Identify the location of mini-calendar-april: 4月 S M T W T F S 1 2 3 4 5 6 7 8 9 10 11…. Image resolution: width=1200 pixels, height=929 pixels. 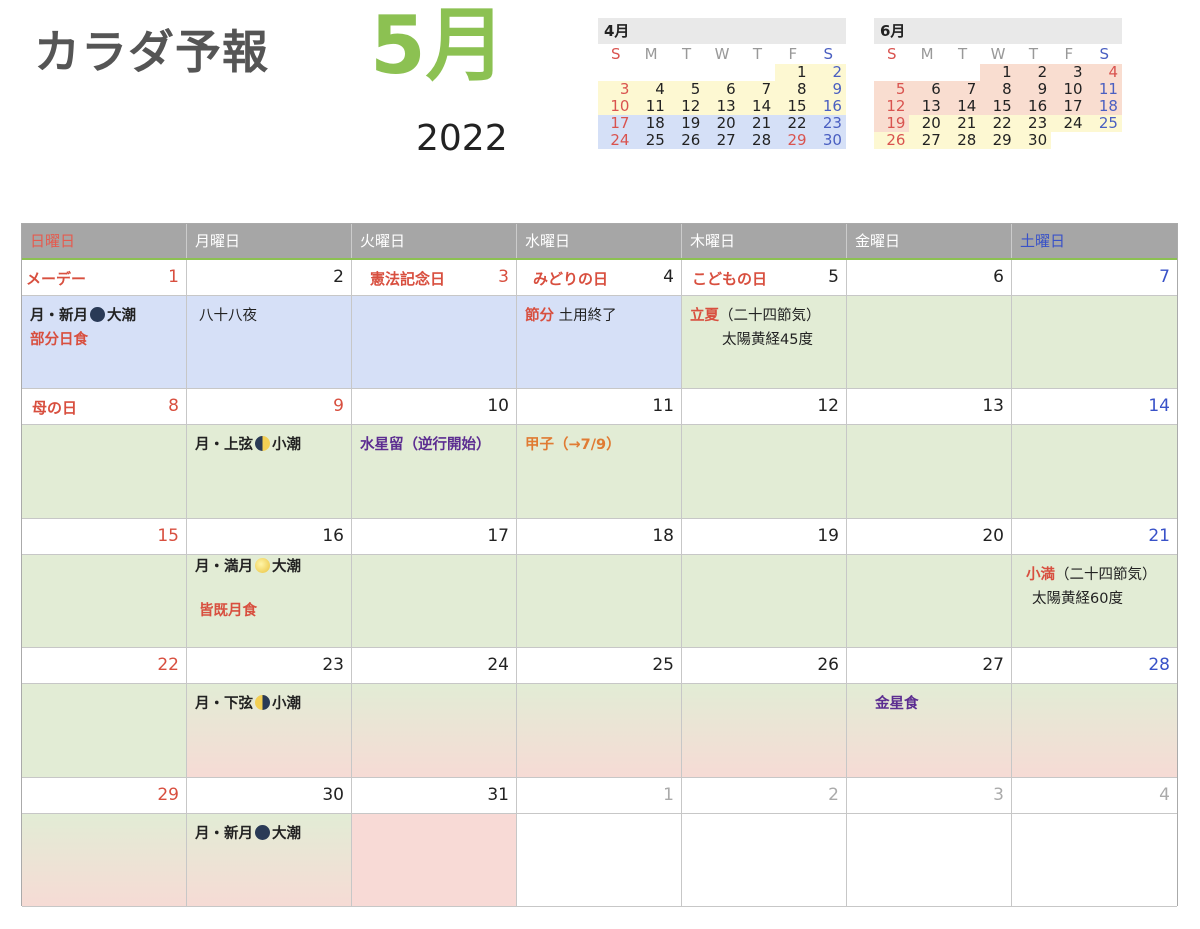
(722, 83).